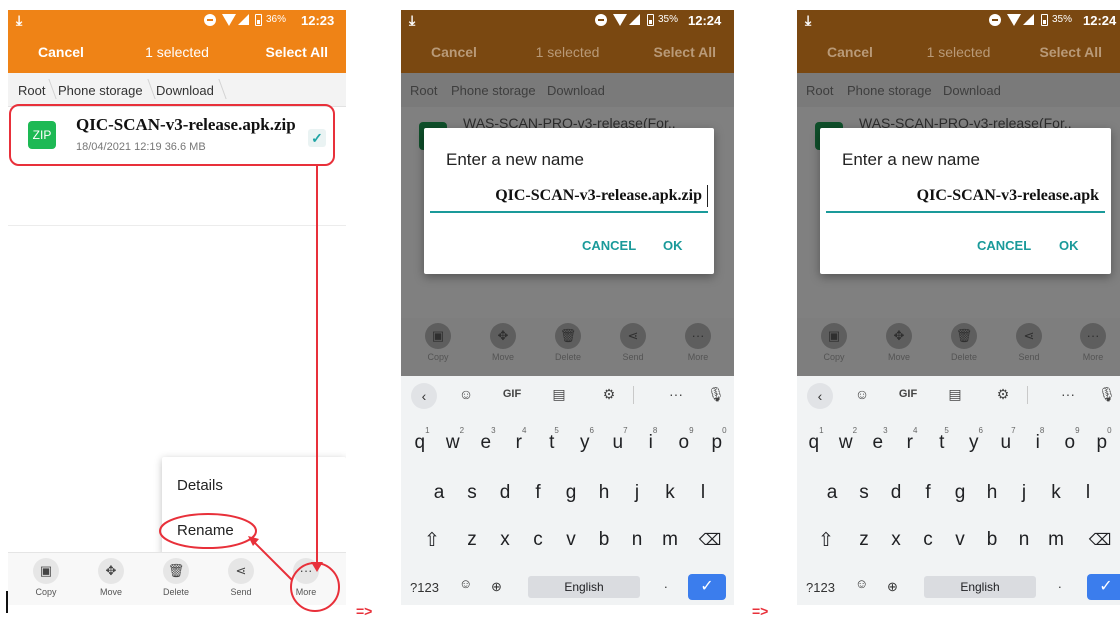  What do you see at coordinates (465, 583) in the screenshot?
I see `emoji-key-icon: ☺` at bounding box center [465, 583].